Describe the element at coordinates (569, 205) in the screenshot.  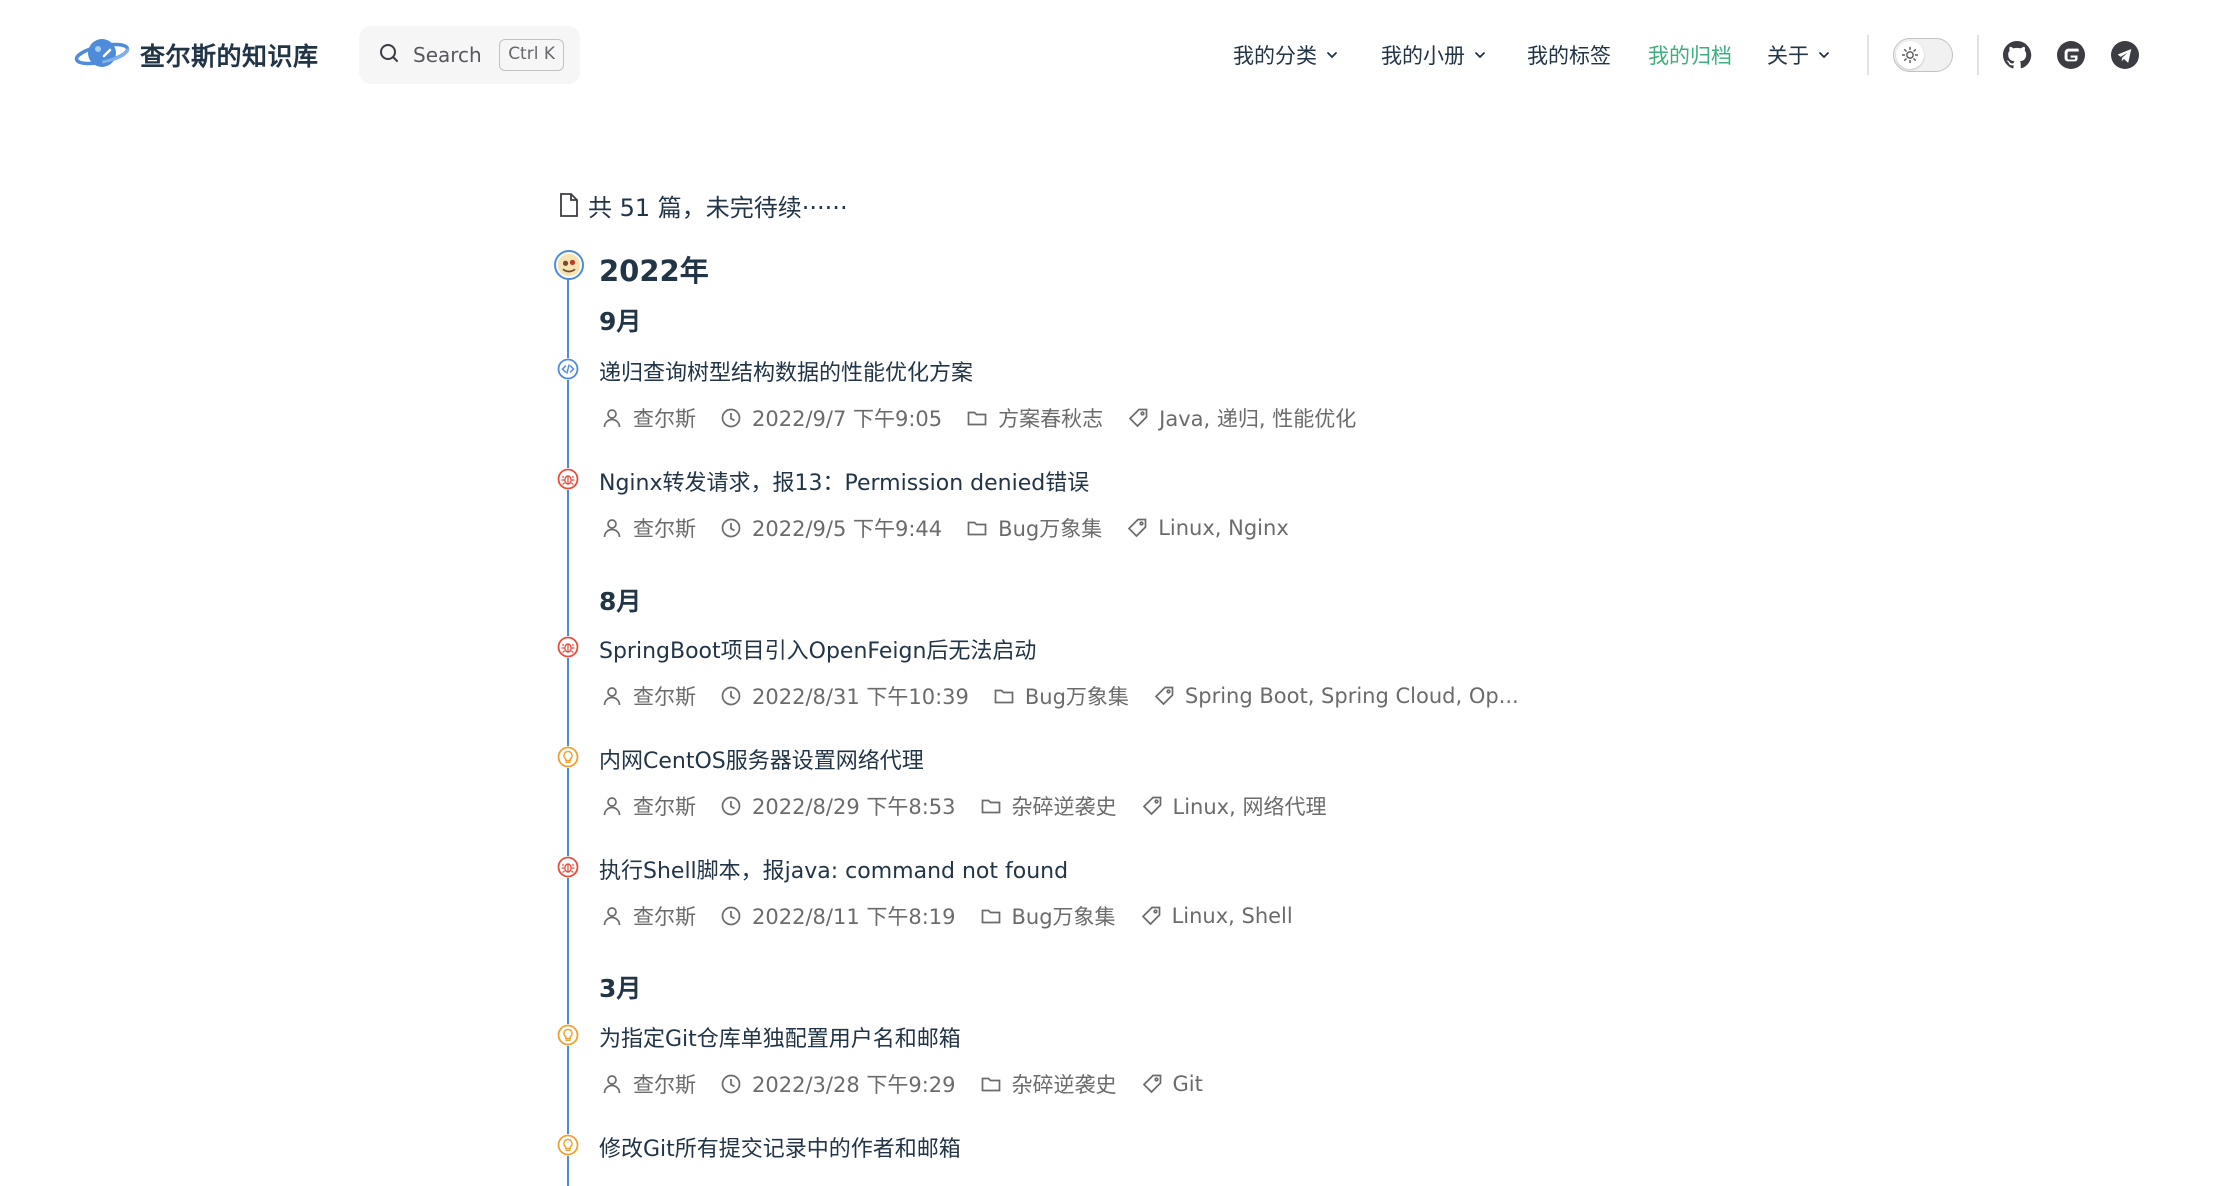
I see `document-icon` at that location.